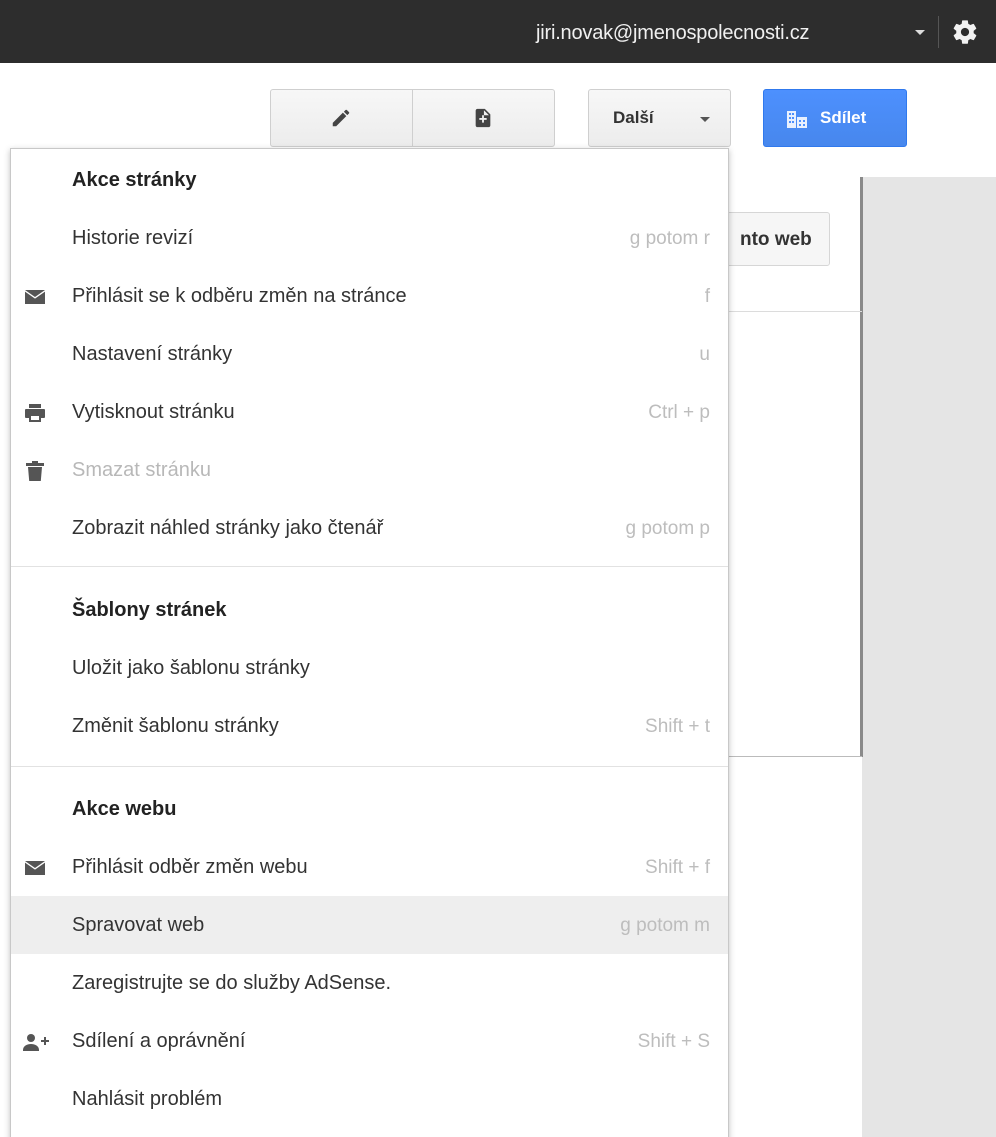 The image size is (996, 1137). I want to click on menu-item-shortcut: u, so click(704, 354).